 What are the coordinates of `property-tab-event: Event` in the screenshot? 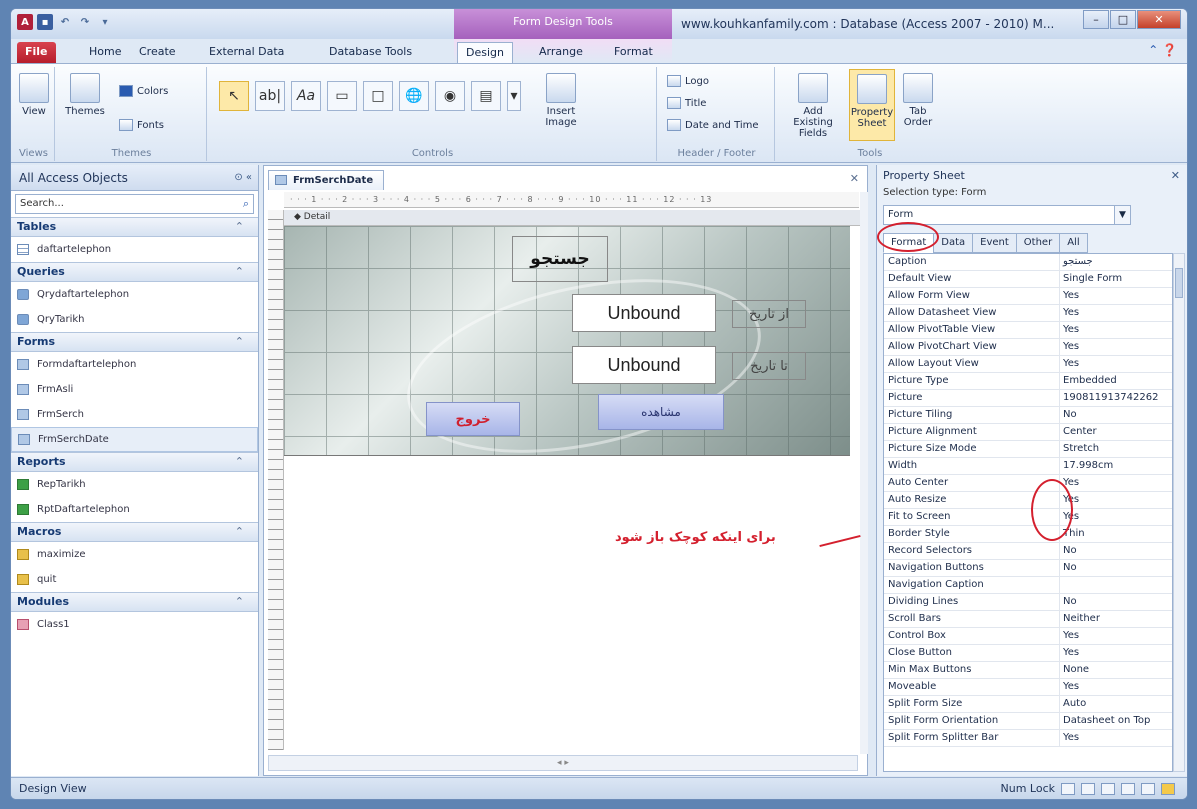 It's located at (994, 243).